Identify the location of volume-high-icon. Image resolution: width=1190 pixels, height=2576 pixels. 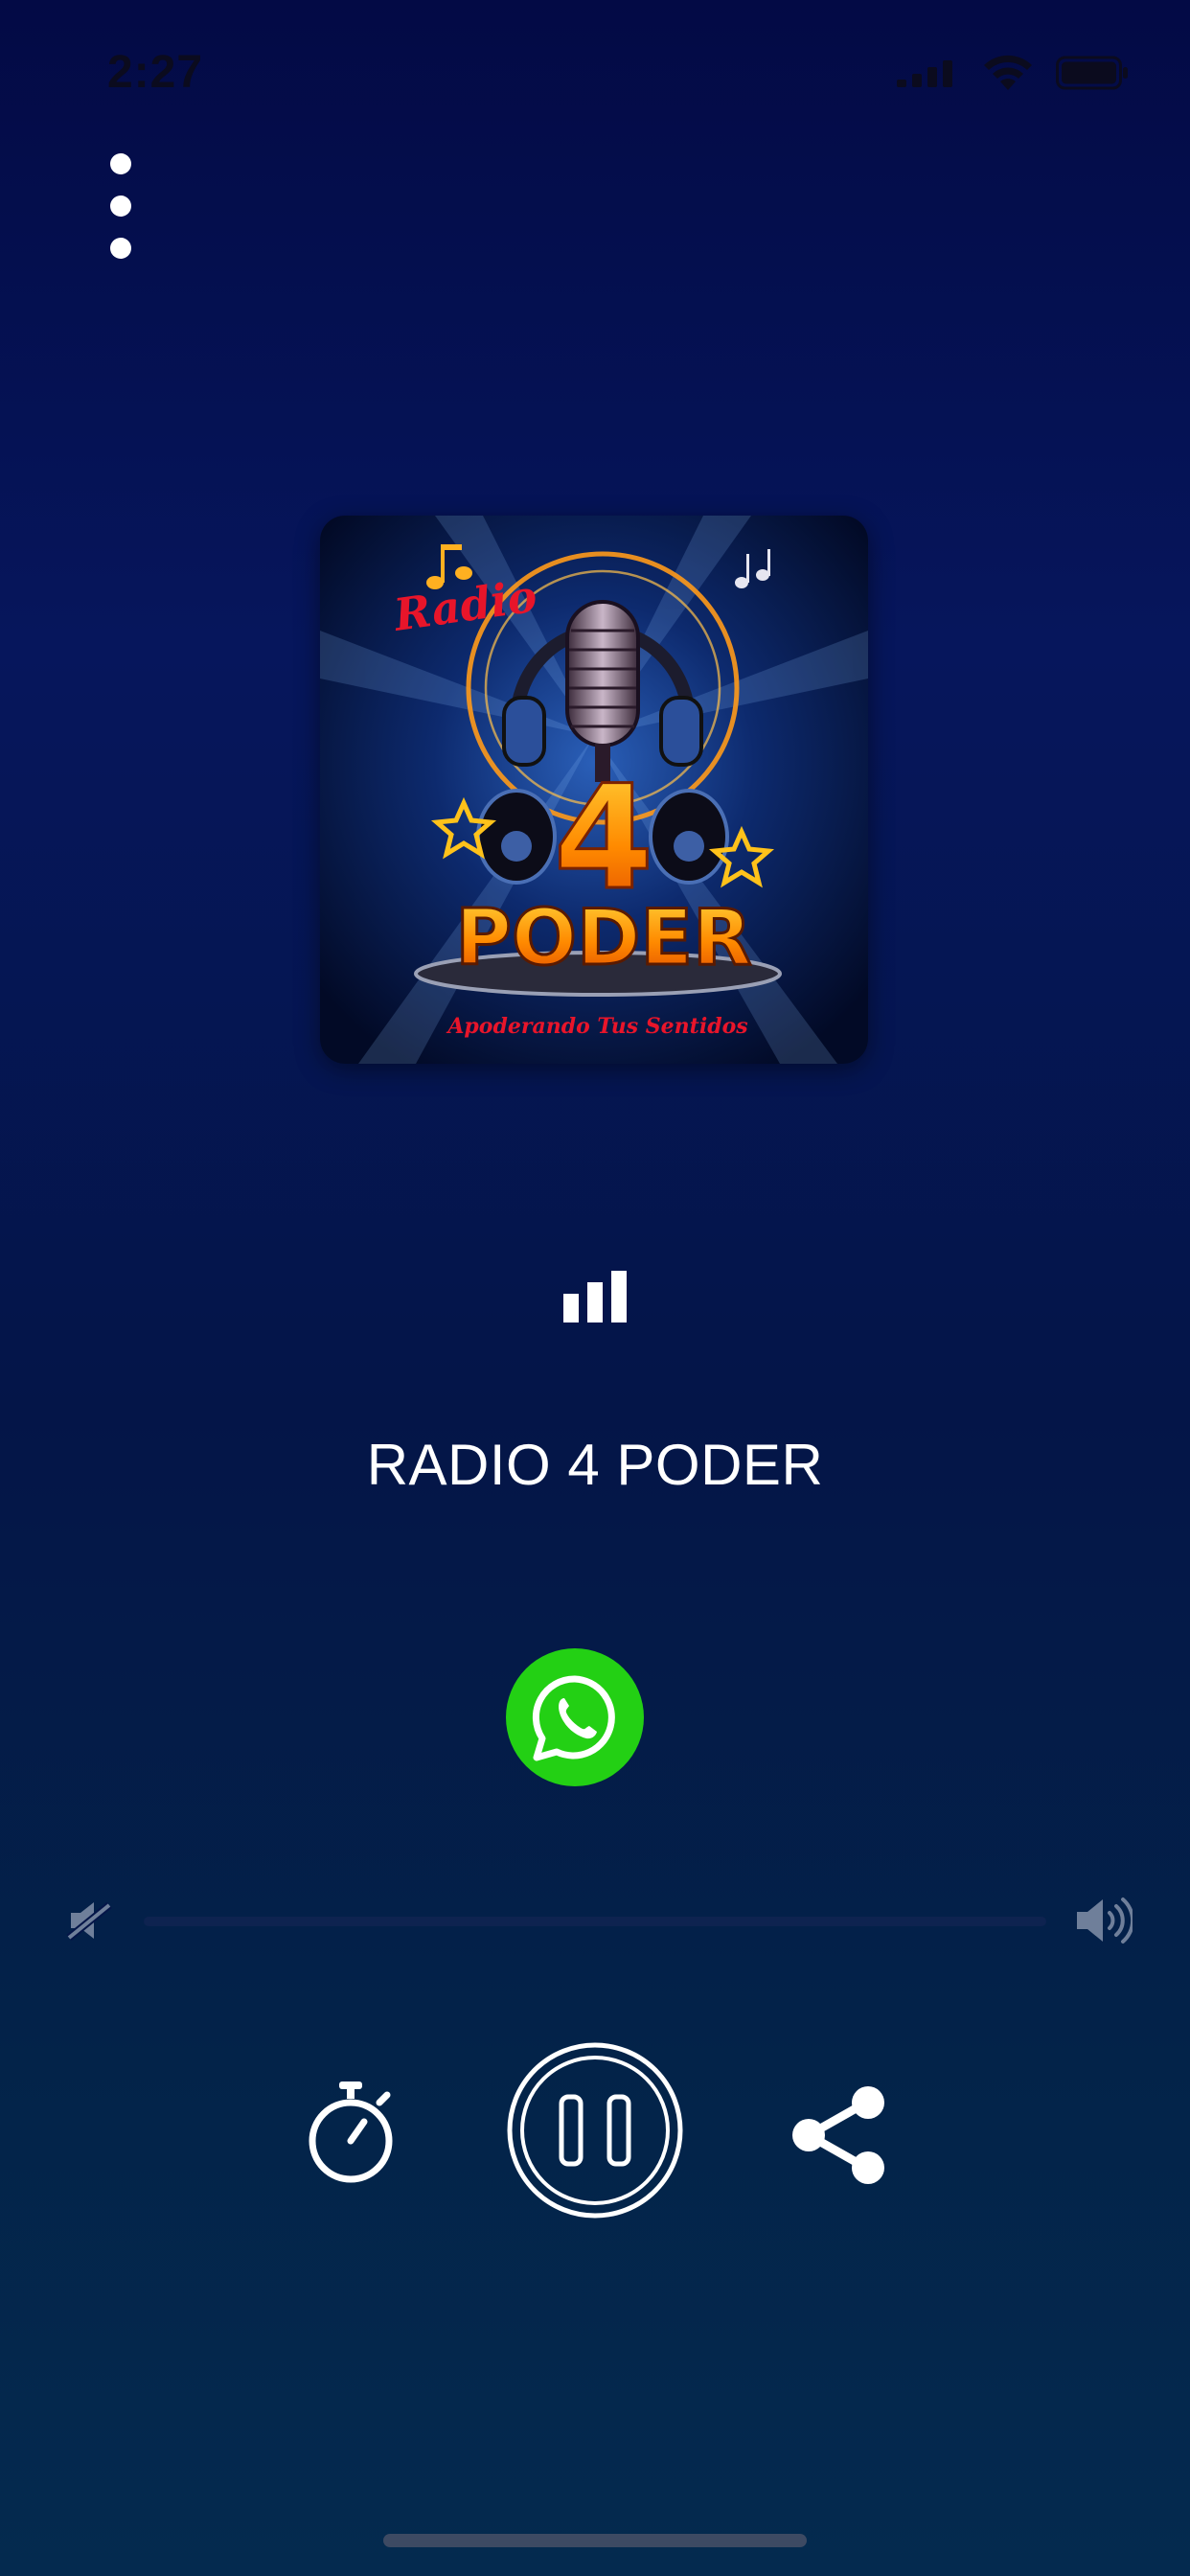
(1103, 1920).